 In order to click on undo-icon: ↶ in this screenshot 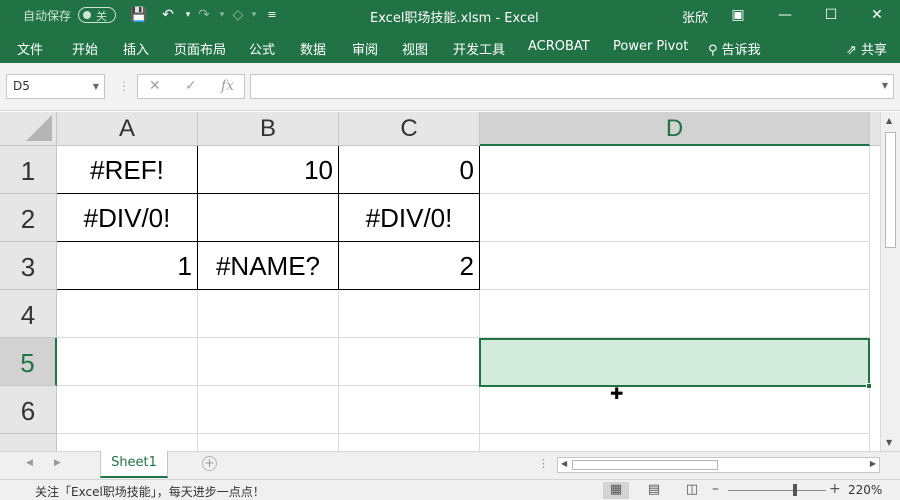, I will do `click(168, 15)`.